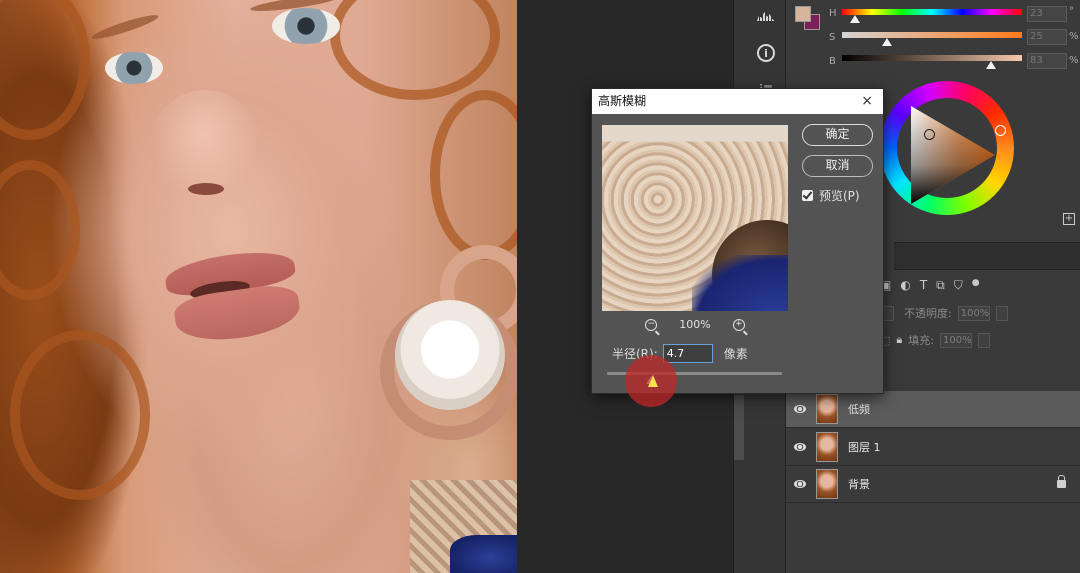 The height and width of the screenshot is (573, 1080). What do you see at coordinates (766, 16) in the screenshot?
I see `histogram-icon` at bounding box center [766, 16].